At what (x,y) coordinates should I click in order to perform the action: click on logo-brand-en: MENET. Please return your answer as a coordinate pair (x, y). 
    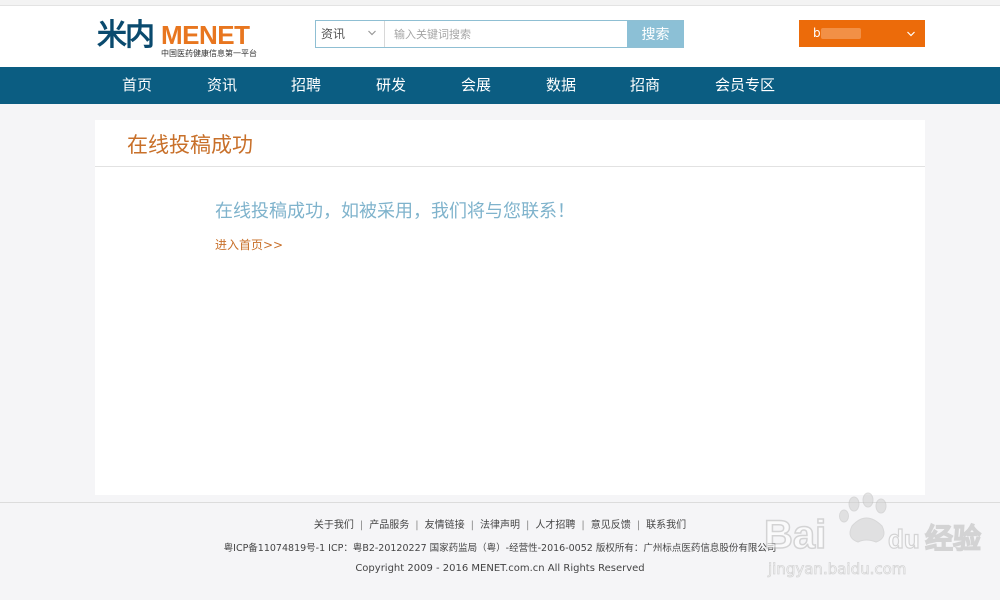
    Looking at the image, I should click on (205, 35).